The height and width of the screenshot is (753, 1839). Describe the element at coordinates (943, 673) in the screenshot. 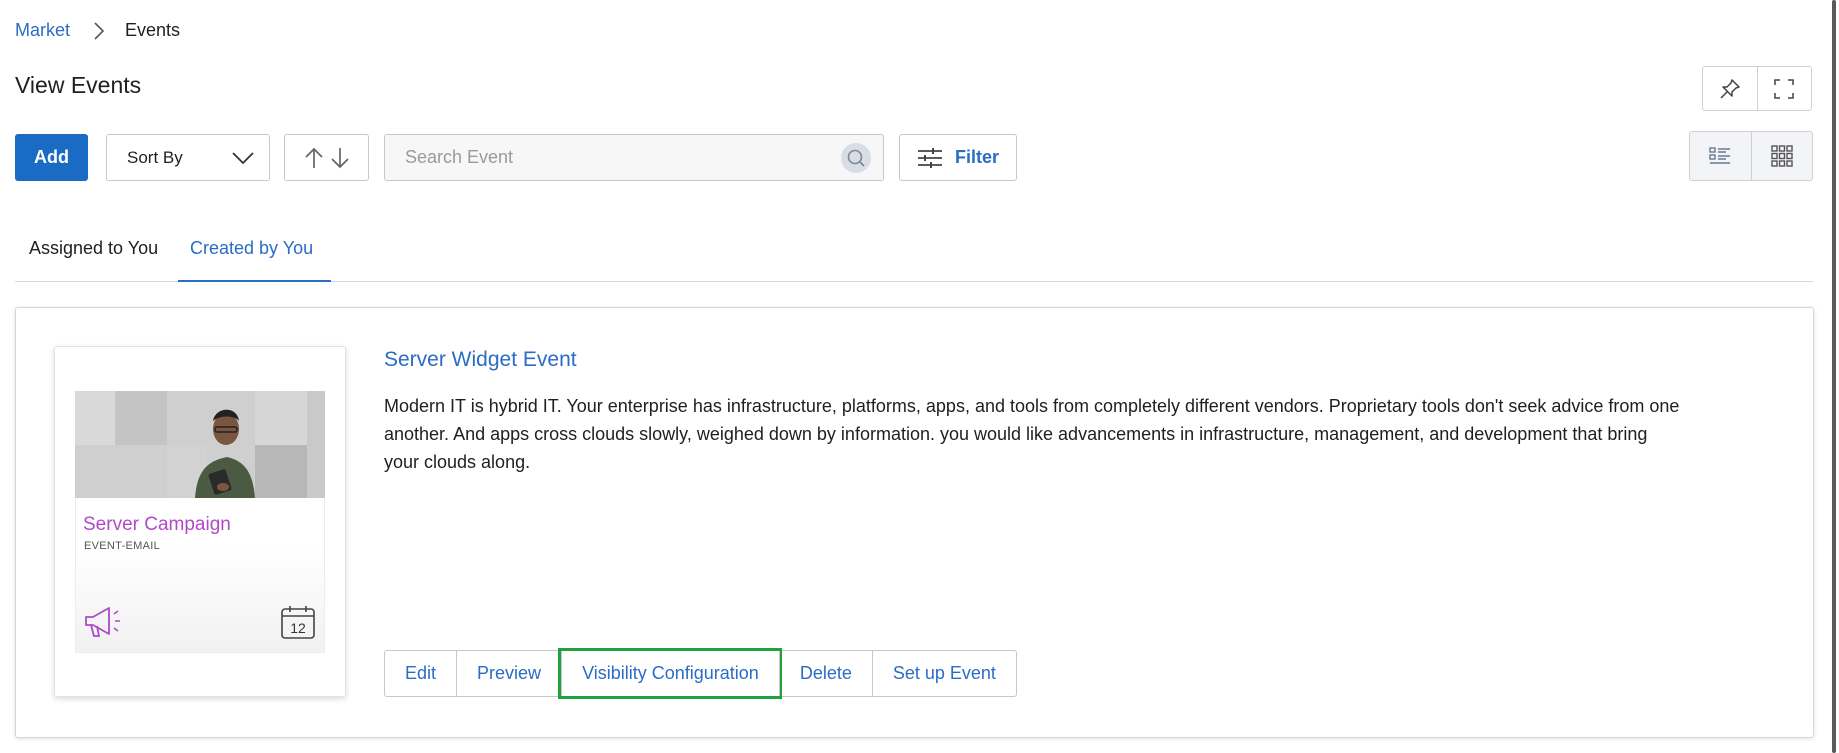

I see `set-up-event-button: Set up Event` at that location.